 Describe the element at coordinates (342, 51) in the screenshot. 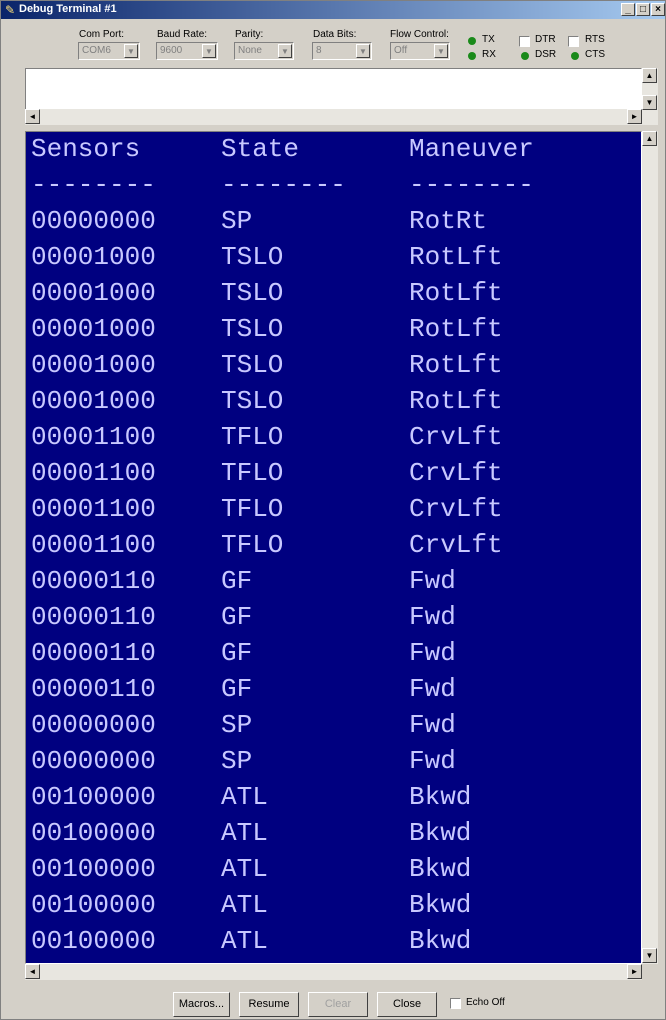

I see `data-bits-select: 8 ▼` at that location.